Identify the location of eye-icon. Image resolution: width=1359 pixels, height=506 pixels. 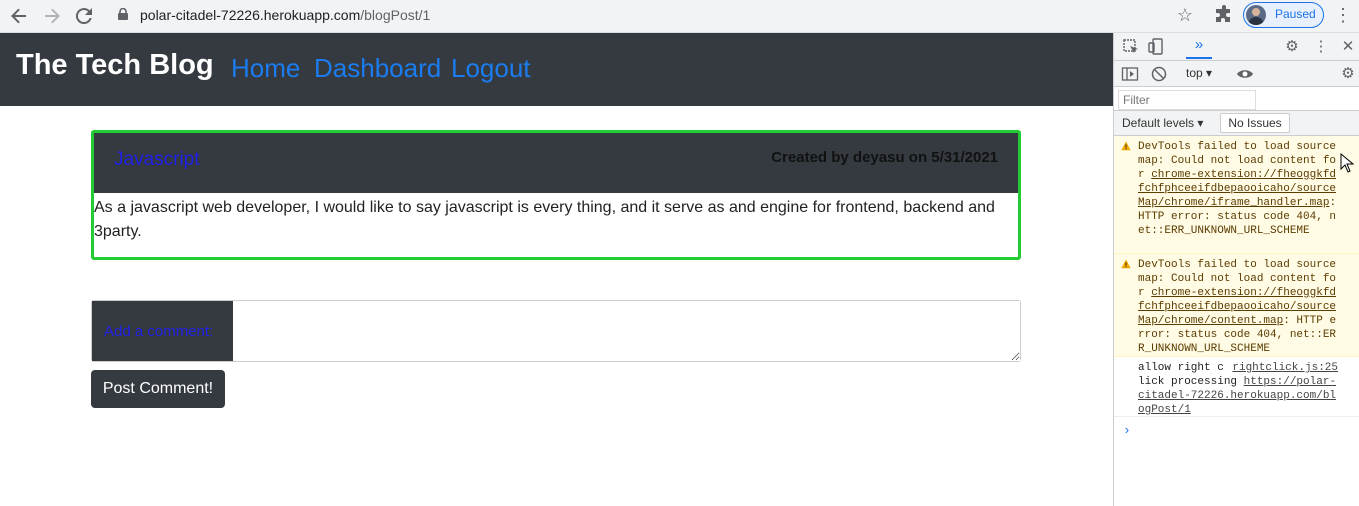
(1245, 74).